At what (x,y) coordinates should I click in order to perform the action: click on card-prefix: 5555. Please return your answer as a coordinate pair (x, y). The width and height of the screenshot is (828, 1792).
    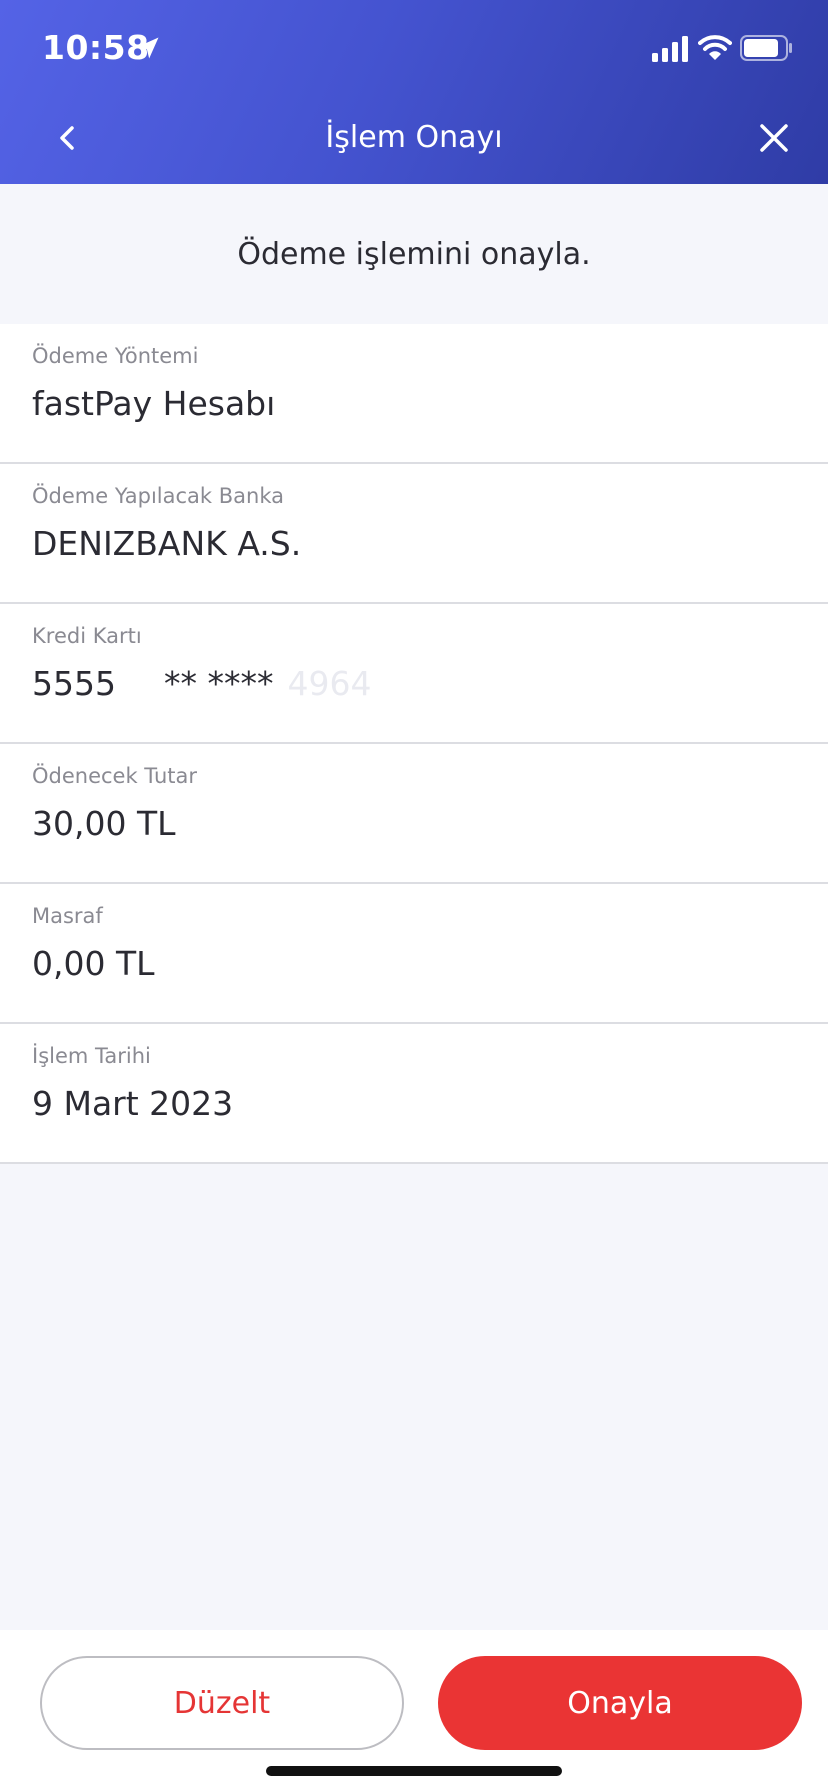
    Looking at the image, I should click on (74, 683).